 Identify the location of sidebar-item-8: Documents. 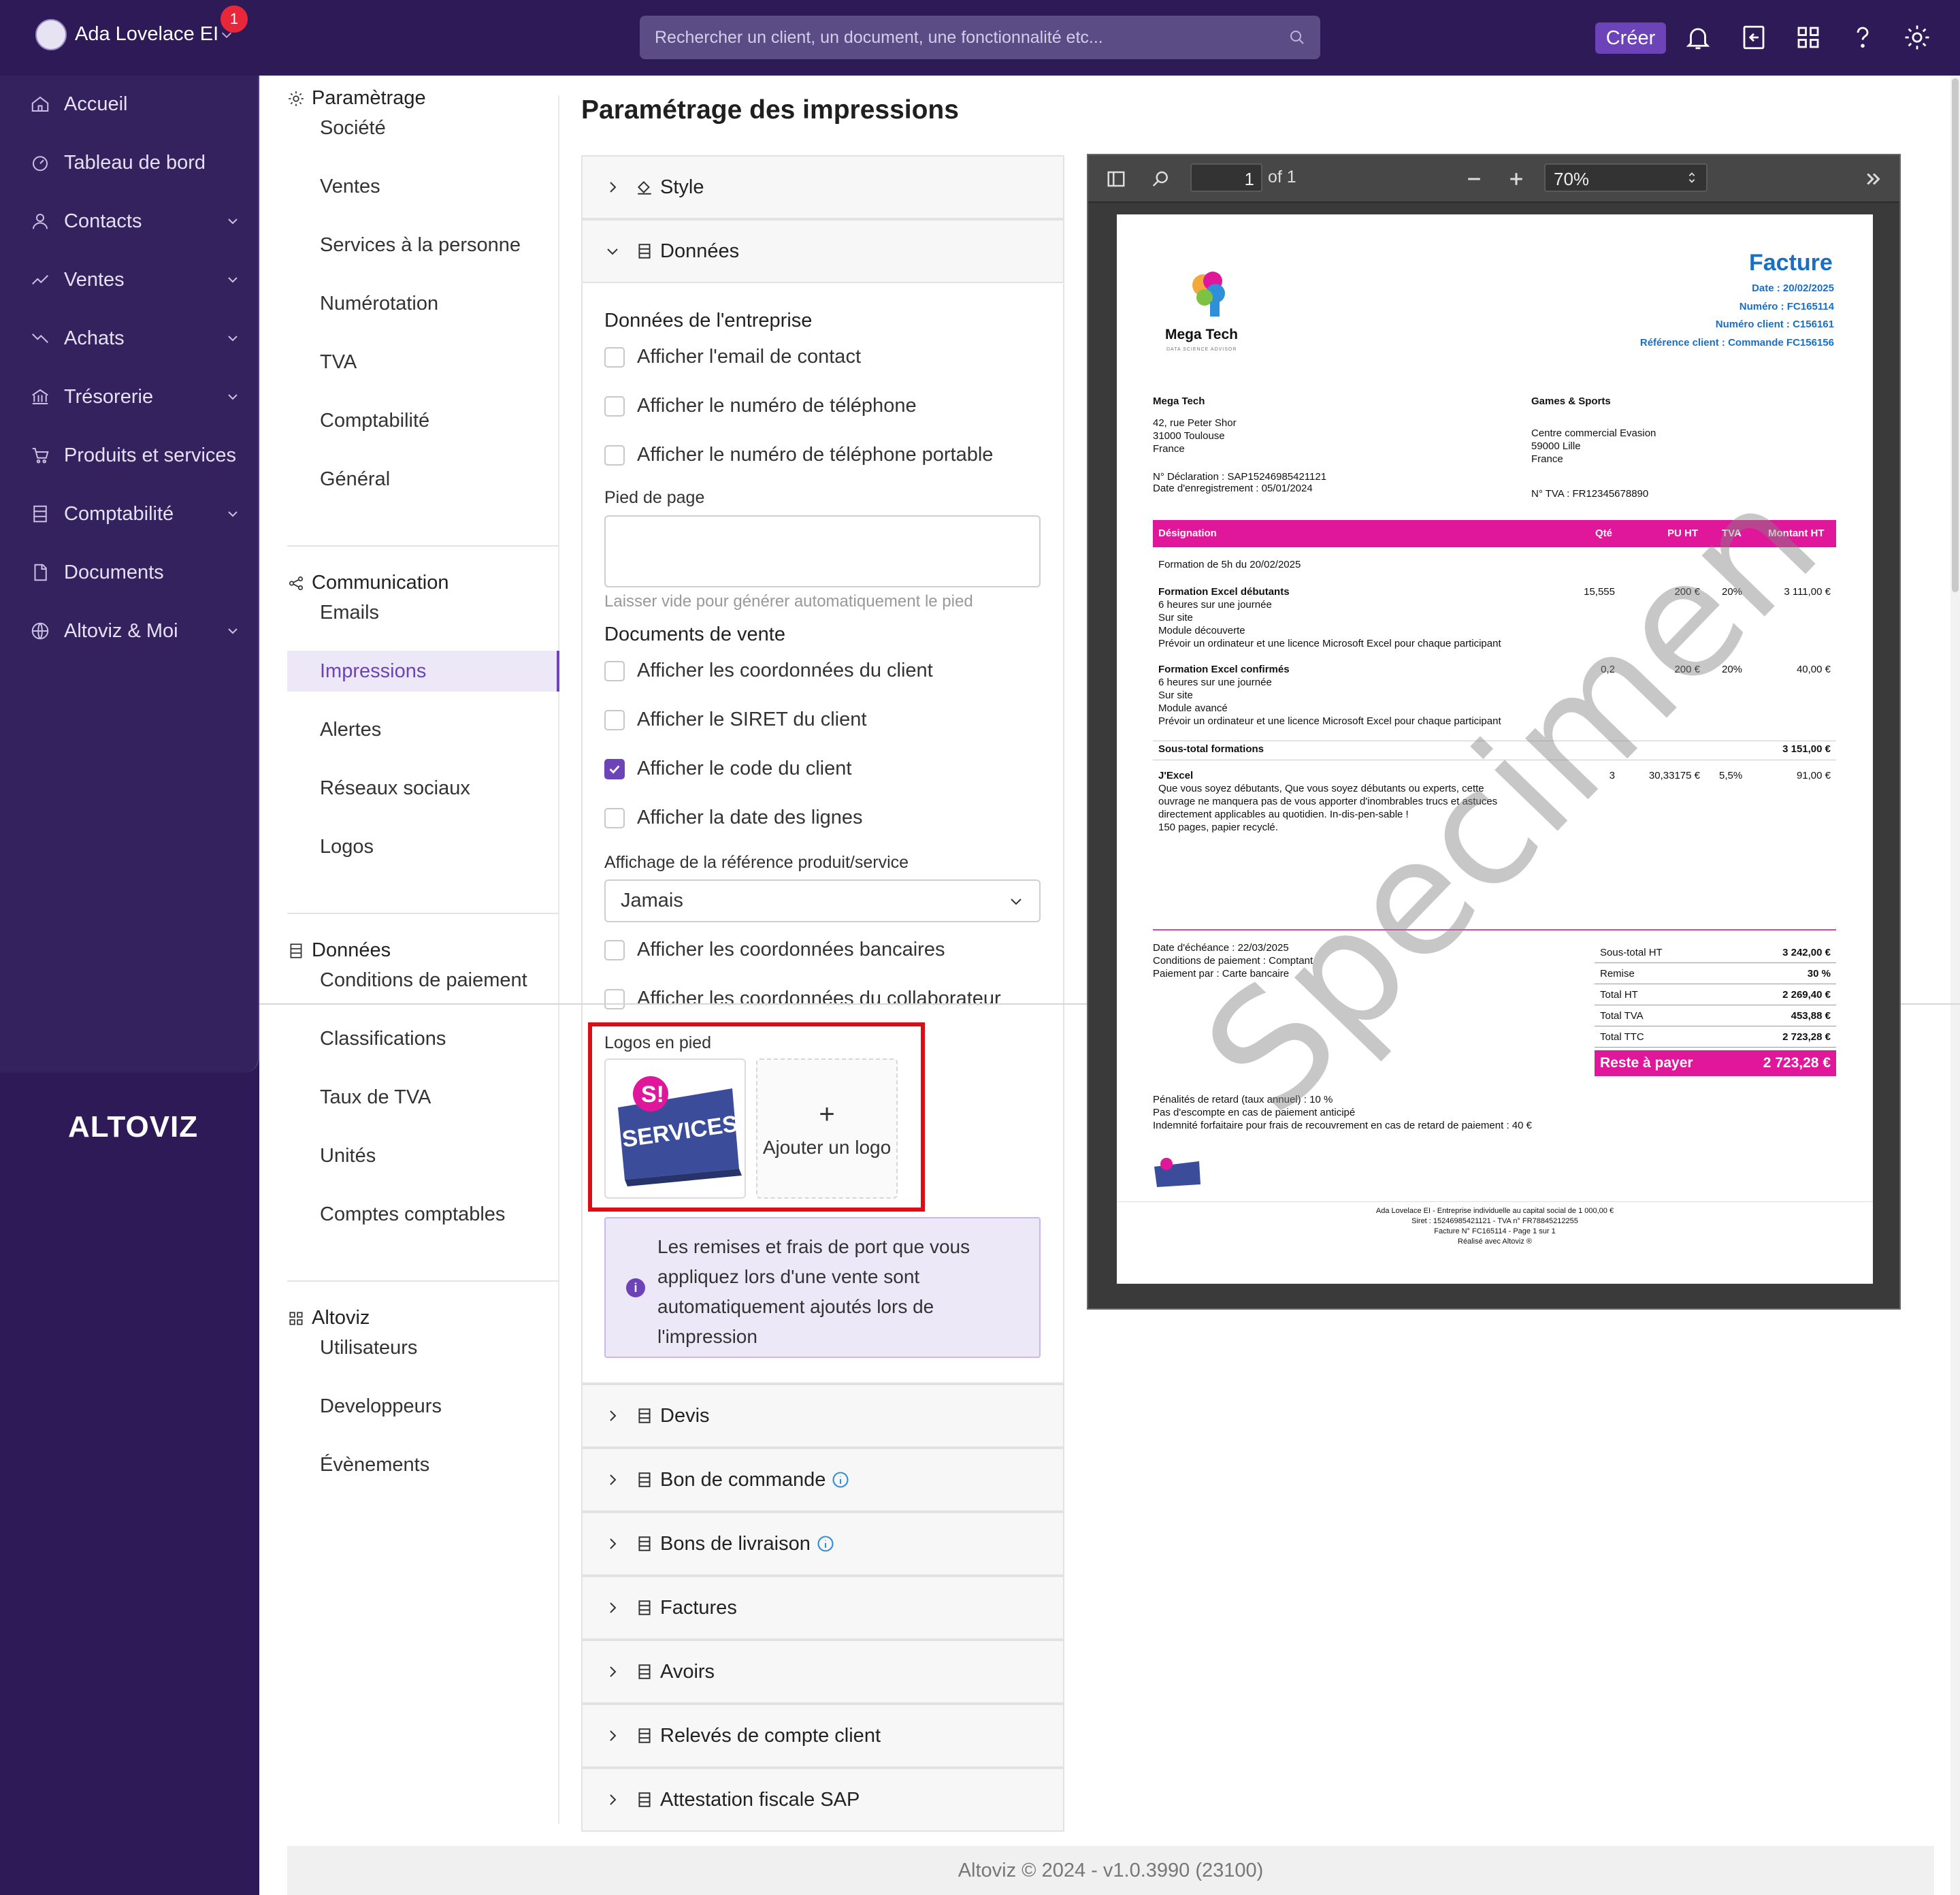
(135, 572).